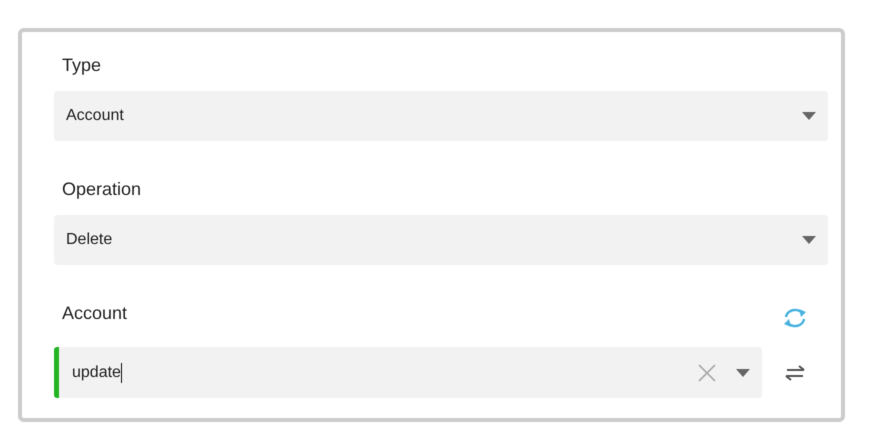 The width and height of the screenshot is (872, 442). What do you see at coordinates (81, 65) in the screenshot?
I see `field-label: Type` at bounding box center [81, 65].